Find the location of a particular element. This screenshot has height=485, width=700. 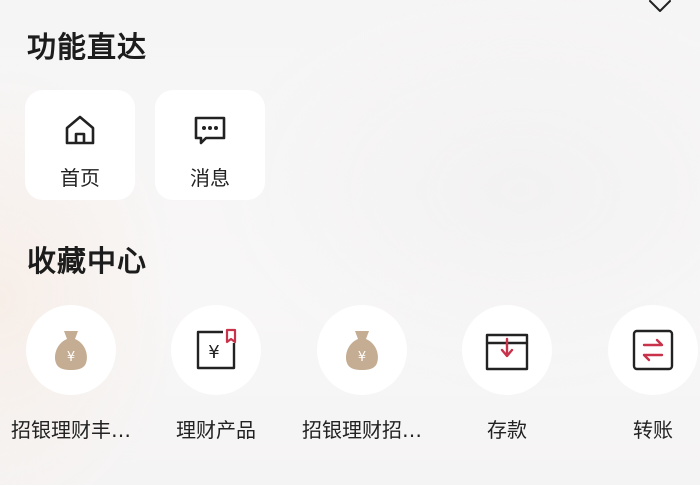

close-icon is located at coordinates (660, 6).